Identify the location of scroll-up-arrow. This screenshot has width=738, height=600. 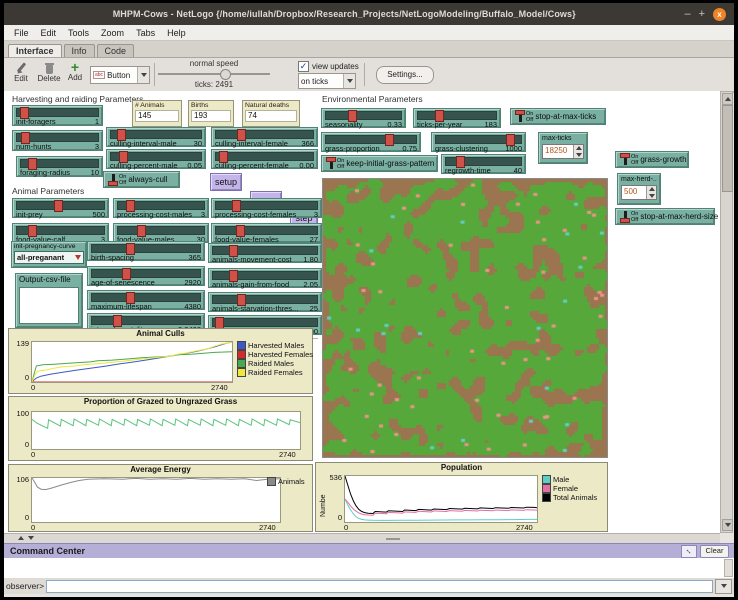
(727, 99).